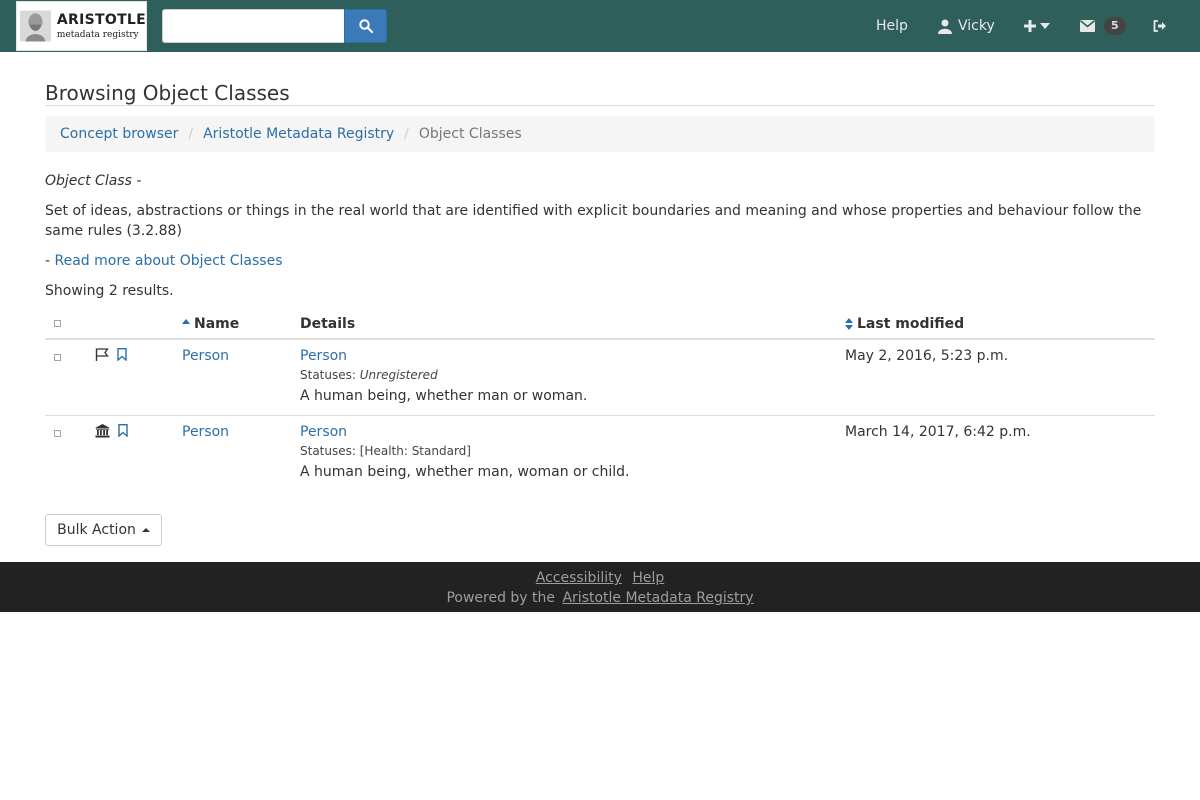 This screenshot has width=1200, height=800. I want to click on name-column-header: Name, so click(240, 324).